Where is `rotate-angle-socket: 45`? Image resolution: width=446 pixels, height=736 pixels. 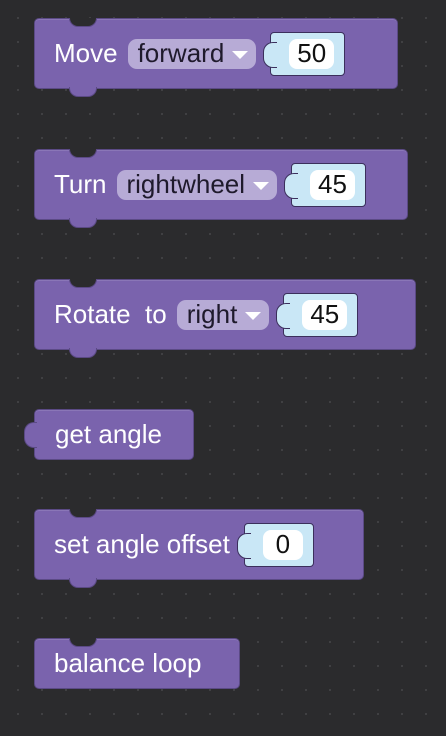
rotate-angle-socket: 45 is located at coordinates (317, 314).